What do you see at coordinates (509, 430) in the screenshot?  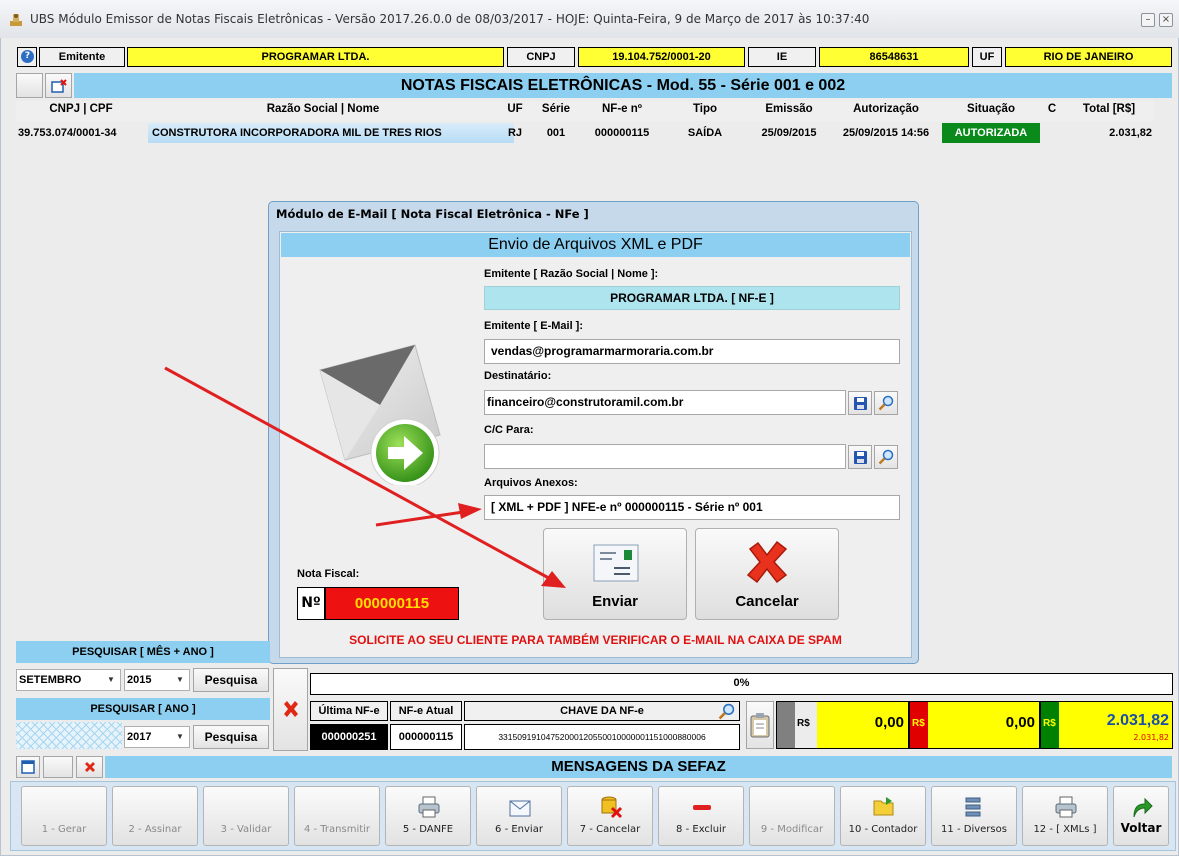 I see `cc-label: C/C Para:` at bounding box center [509, 430].